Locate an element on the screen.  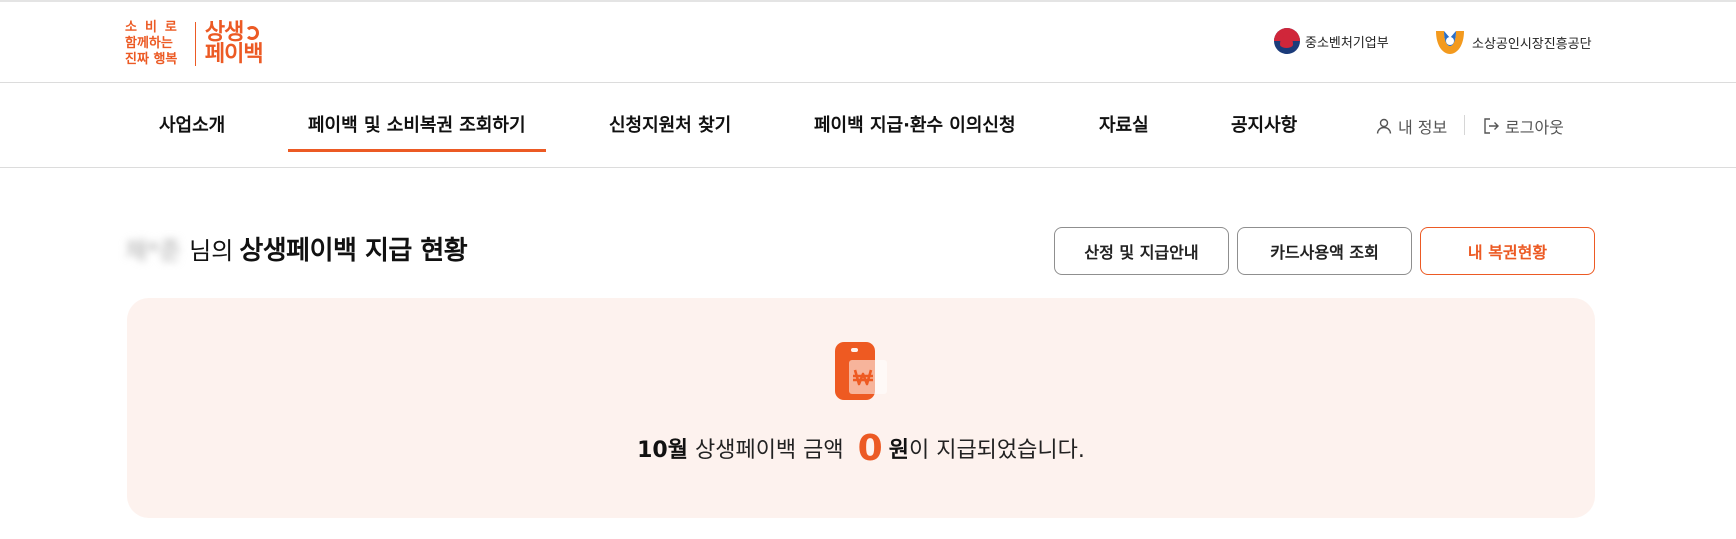
logout-label: 로그아웃 is located at coordinates (1534, 127).